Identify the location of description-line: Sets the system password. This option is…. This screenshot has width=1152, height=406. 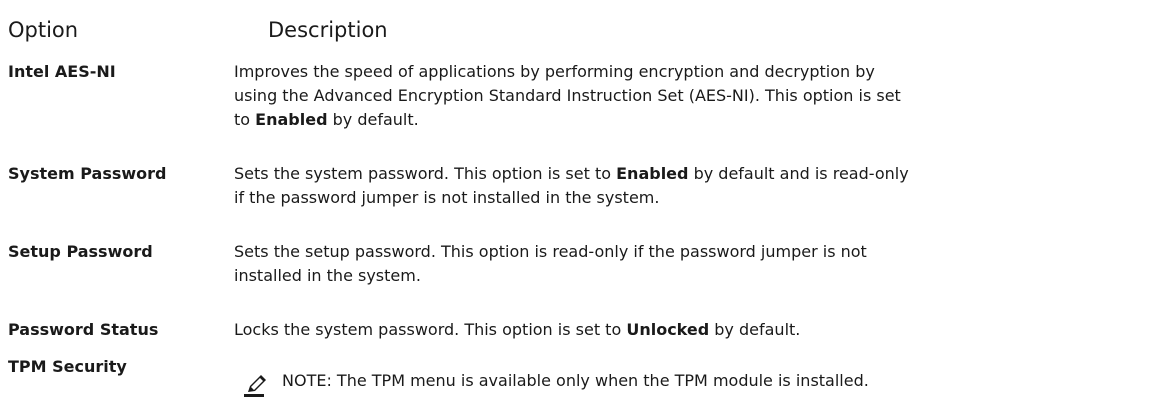
(684, 174).